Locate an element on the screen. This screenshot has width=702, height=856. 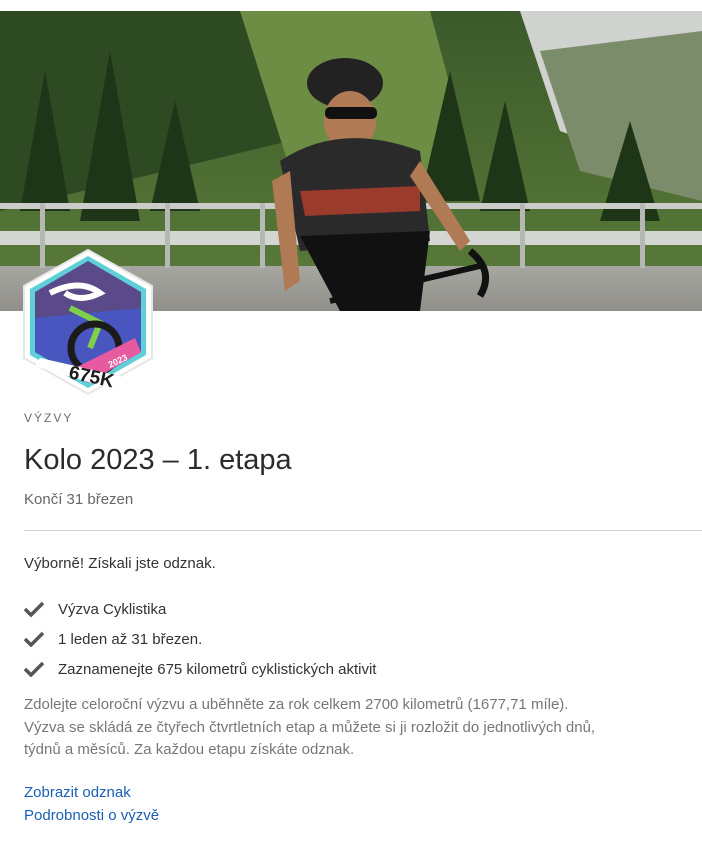
links: Zobrazit odznak Podrobnosti o výzvě is located at coordinates (91, 804).